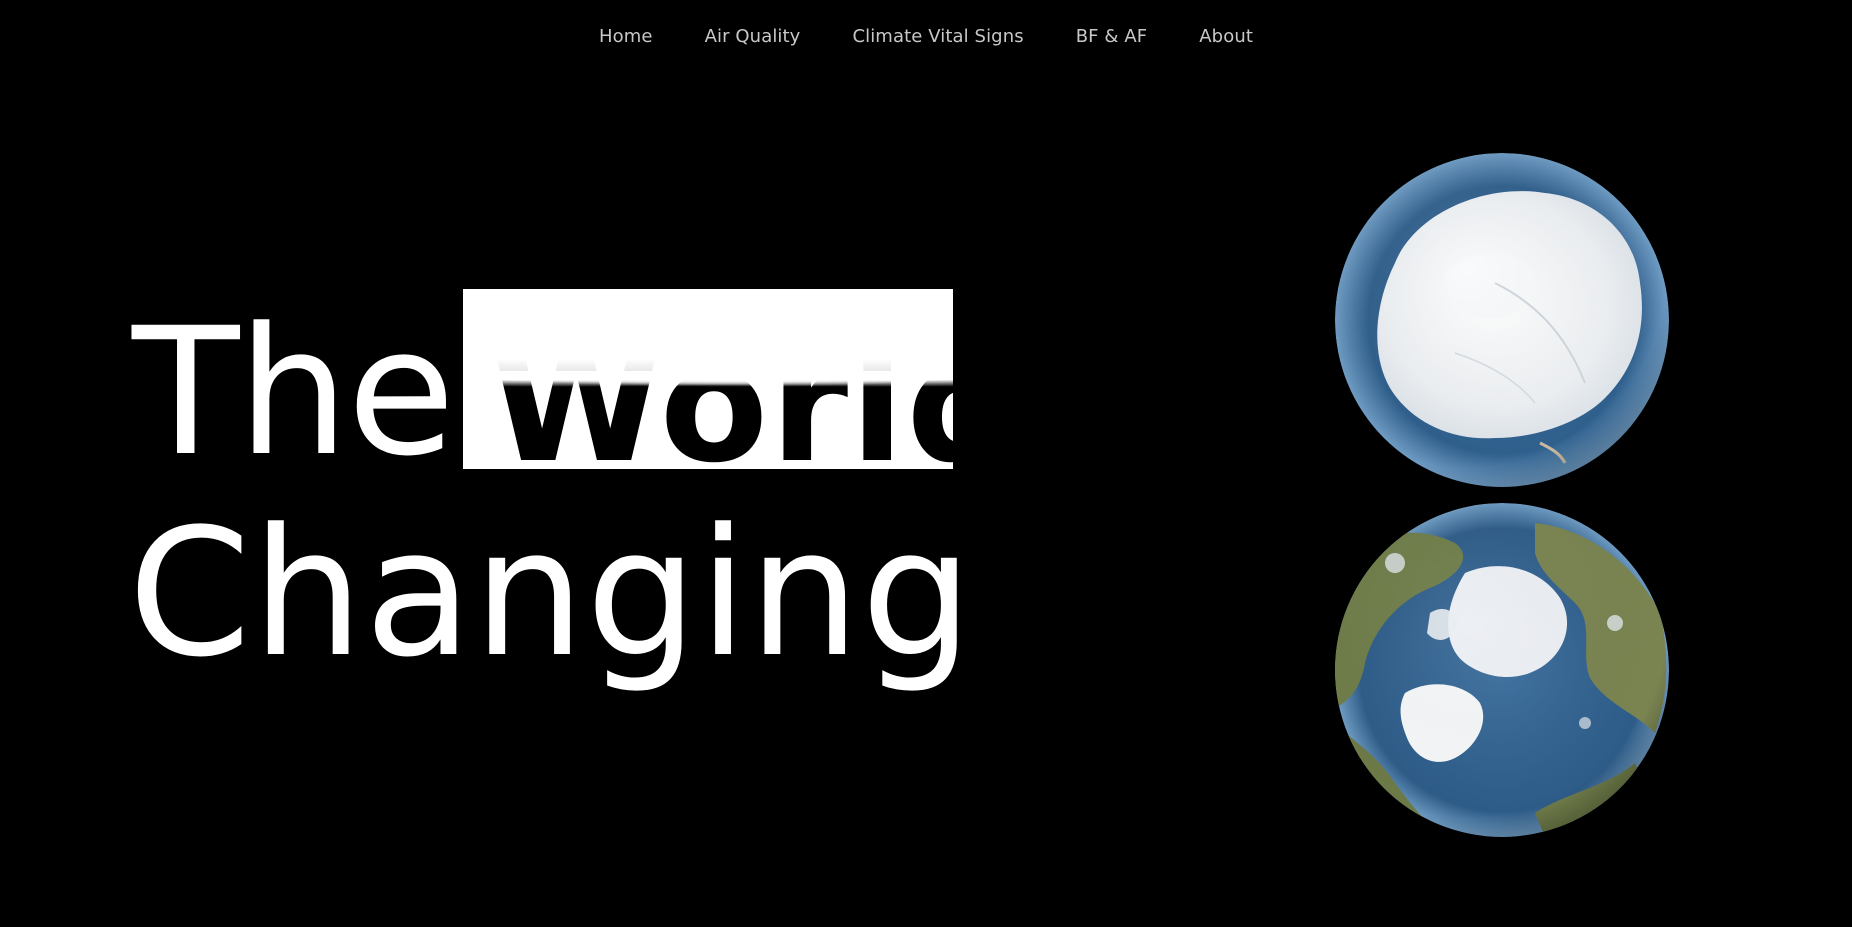 The height and width of the screenshot is (927, 1852). What do you see at coordinates (1502, 320) in the screenshot?
I see `antarctica-globe-icon` at bounding box center [1502, 320].